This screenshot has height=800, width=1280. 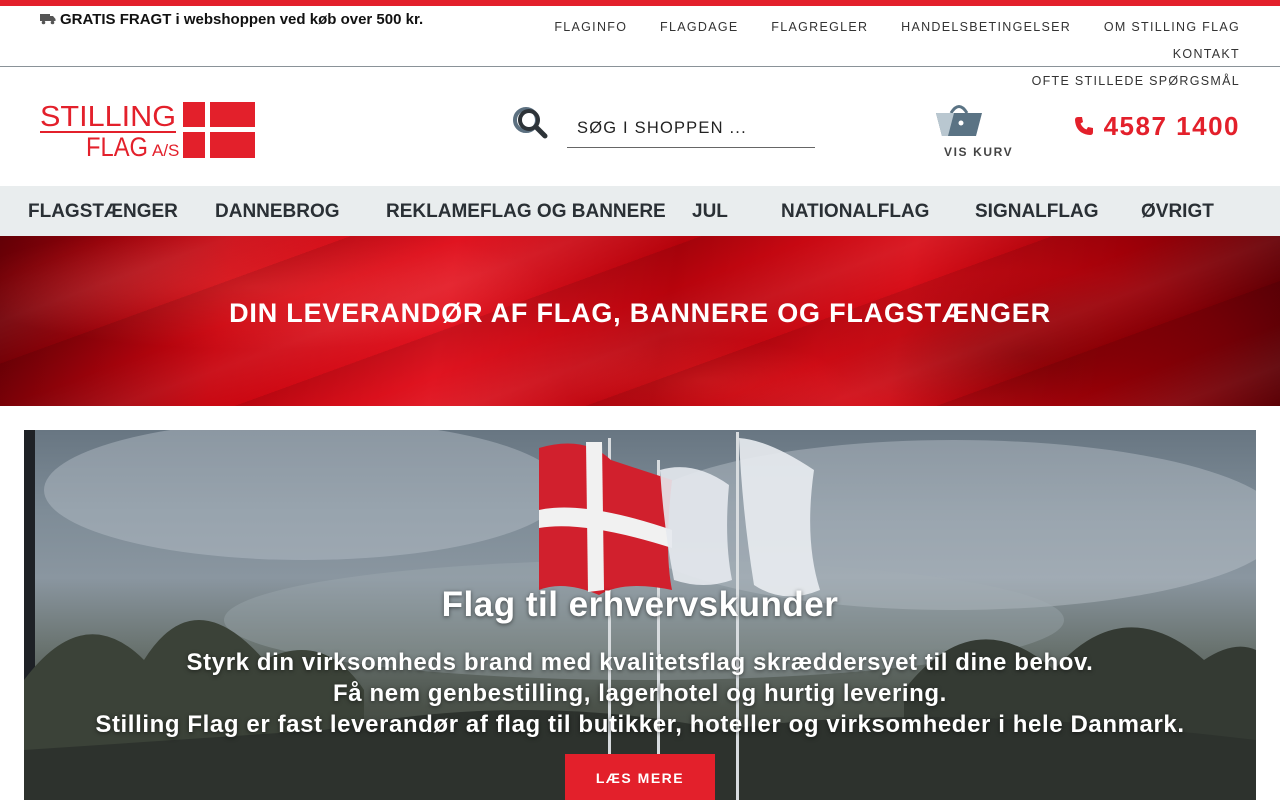 What do you see at coordinates (1177, 212) in the screenshot?
I see `nav-oevrigt: ØVRIGT` at bounding box center [1177, 212].